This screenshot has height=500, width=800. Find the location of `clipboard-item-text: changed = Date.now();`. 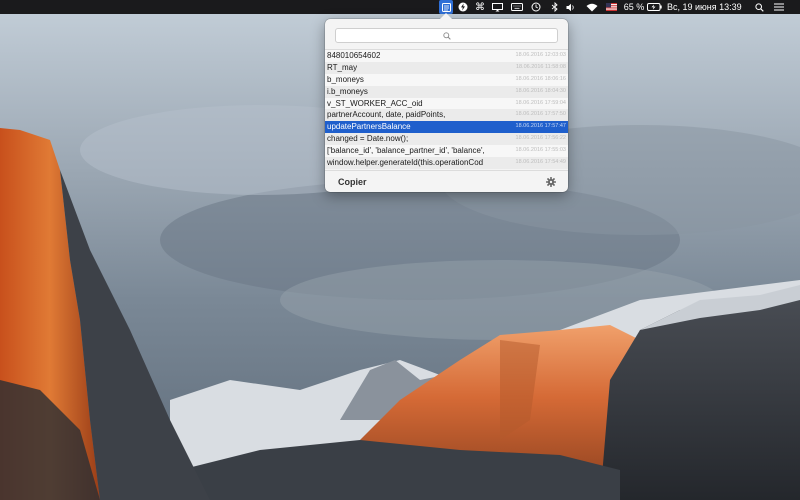

clipboard-item-text: changed = Date.now(); is located at coordinates (368, 139).